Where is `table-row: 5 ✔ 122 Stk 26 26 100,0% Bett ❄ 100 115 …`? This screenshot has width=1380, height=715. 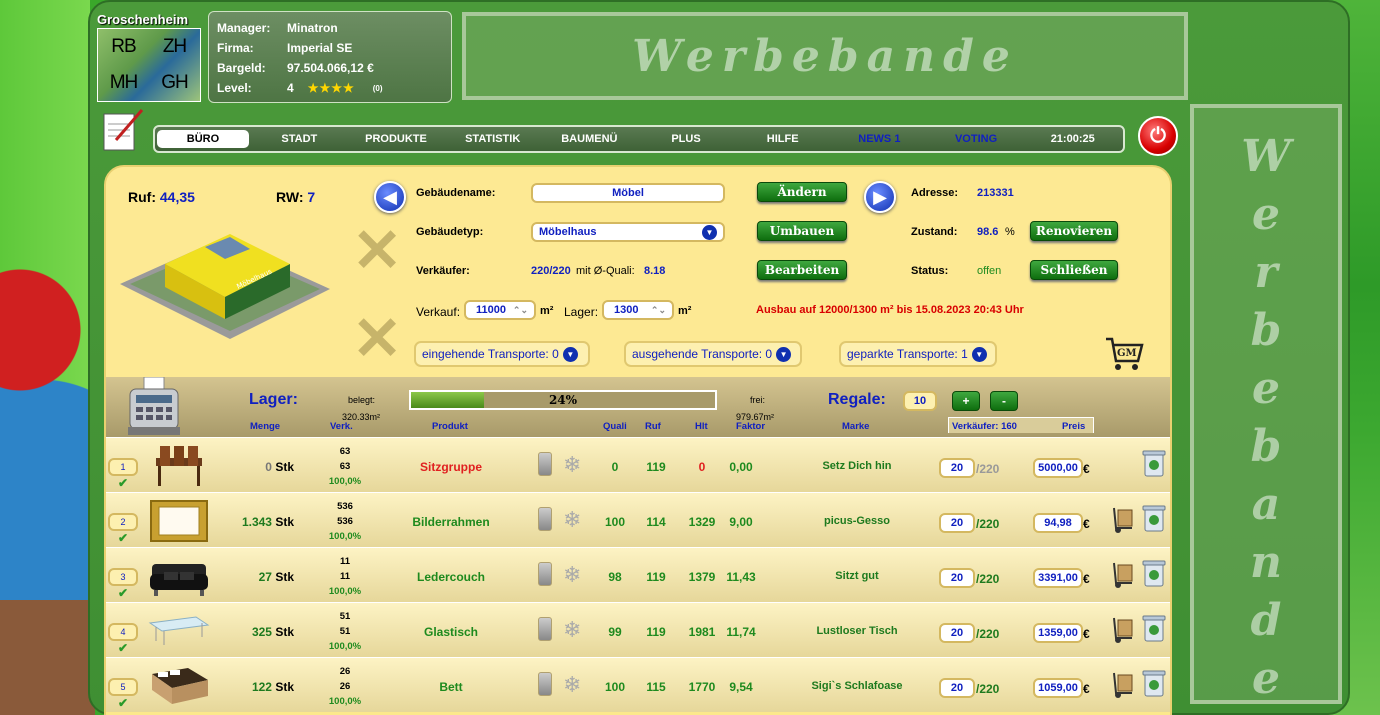
table-row: 5 ✔ 122 Stk 26 26 100,0% Bett ❄ 100 115 … is located at coordinates (638, 684).